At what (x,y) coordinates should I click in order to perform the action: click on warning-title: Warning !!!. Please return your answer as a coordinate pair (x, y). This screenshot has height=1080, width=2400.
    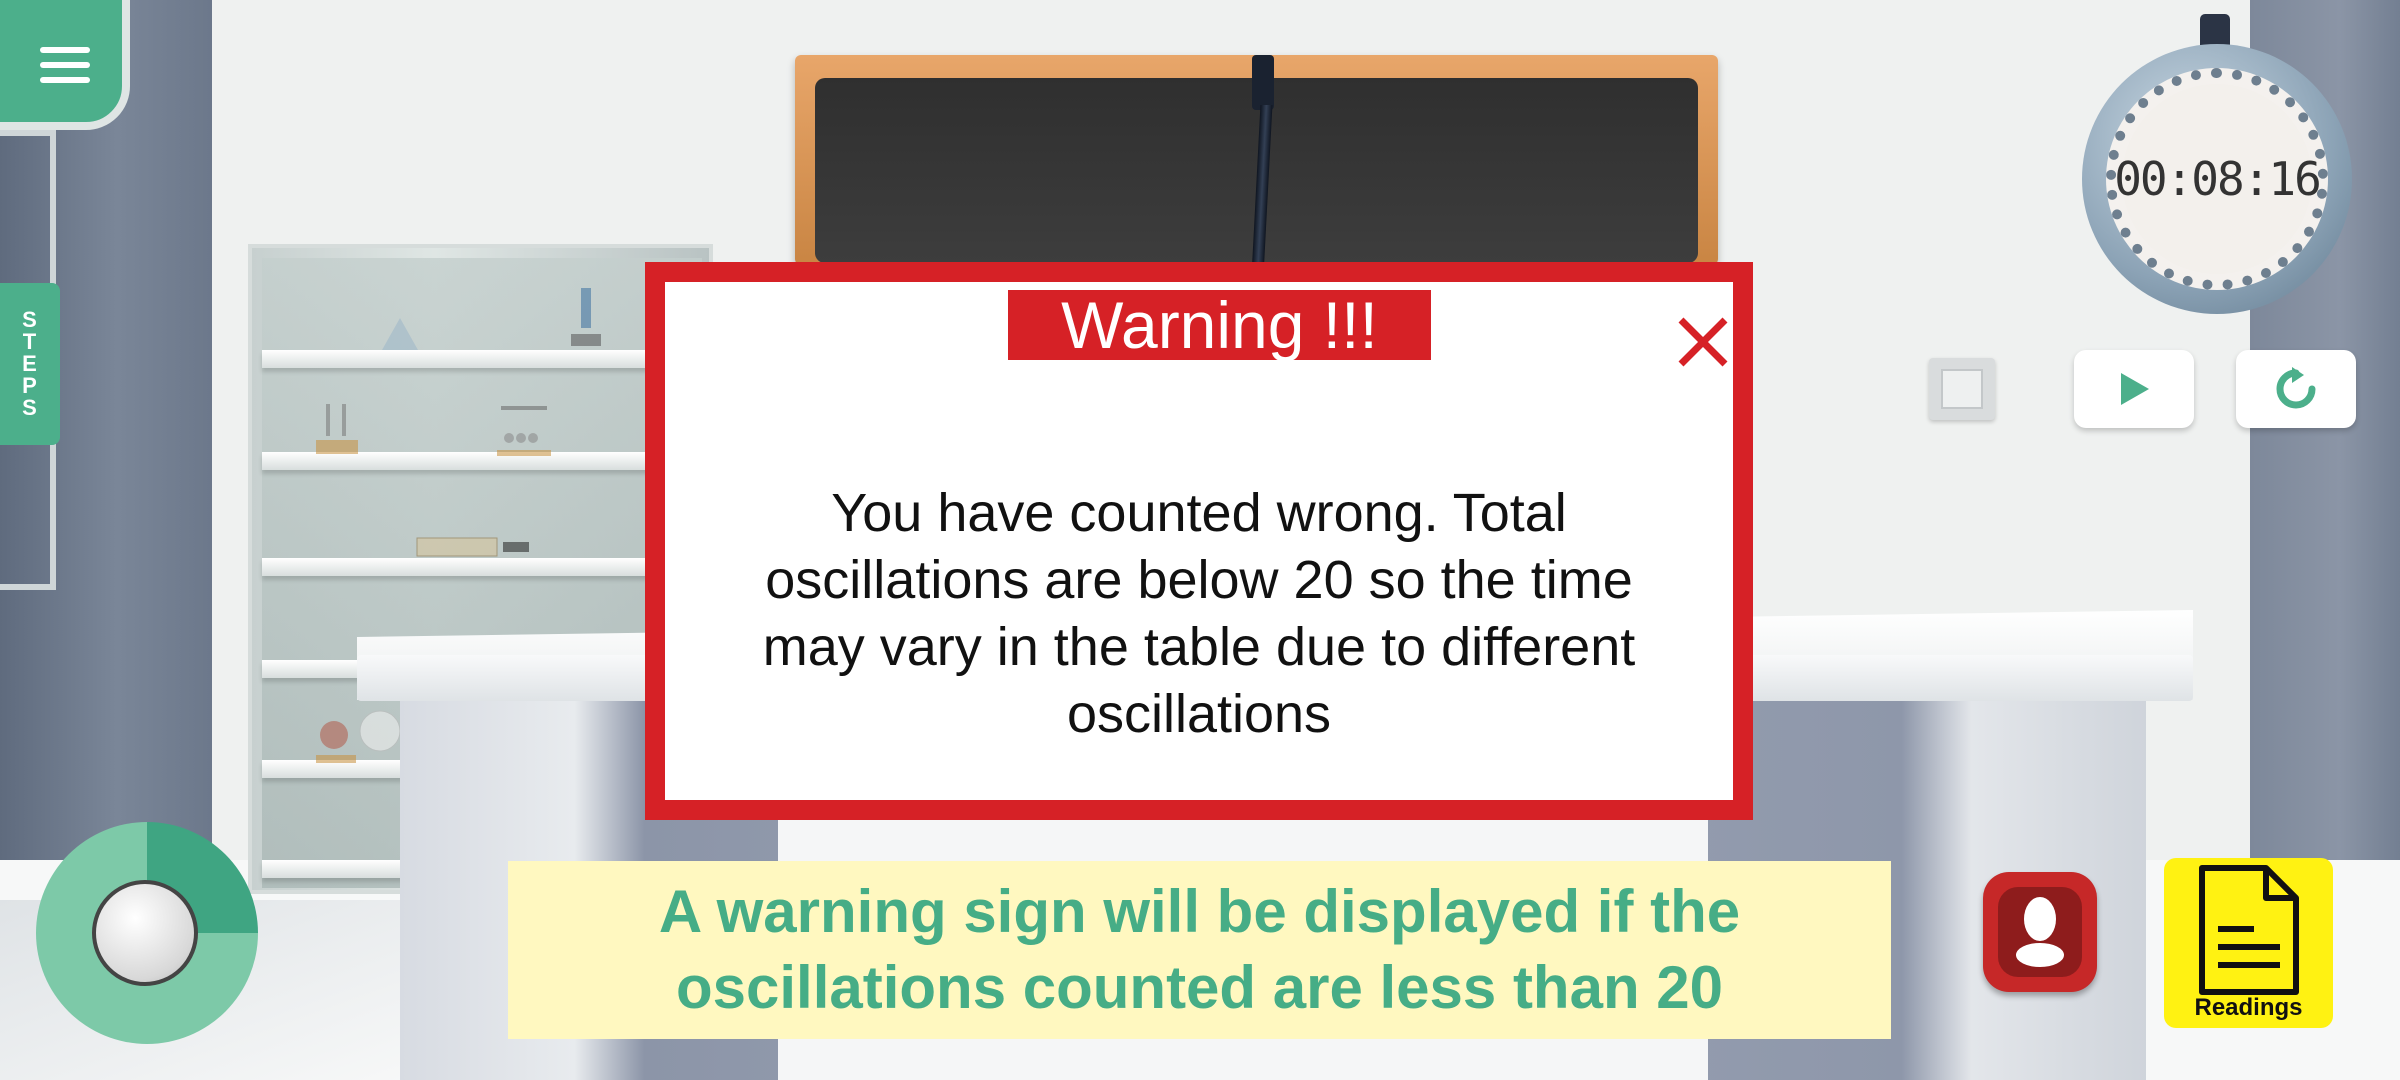
    Looking at the image, I should click on (1219, 325).